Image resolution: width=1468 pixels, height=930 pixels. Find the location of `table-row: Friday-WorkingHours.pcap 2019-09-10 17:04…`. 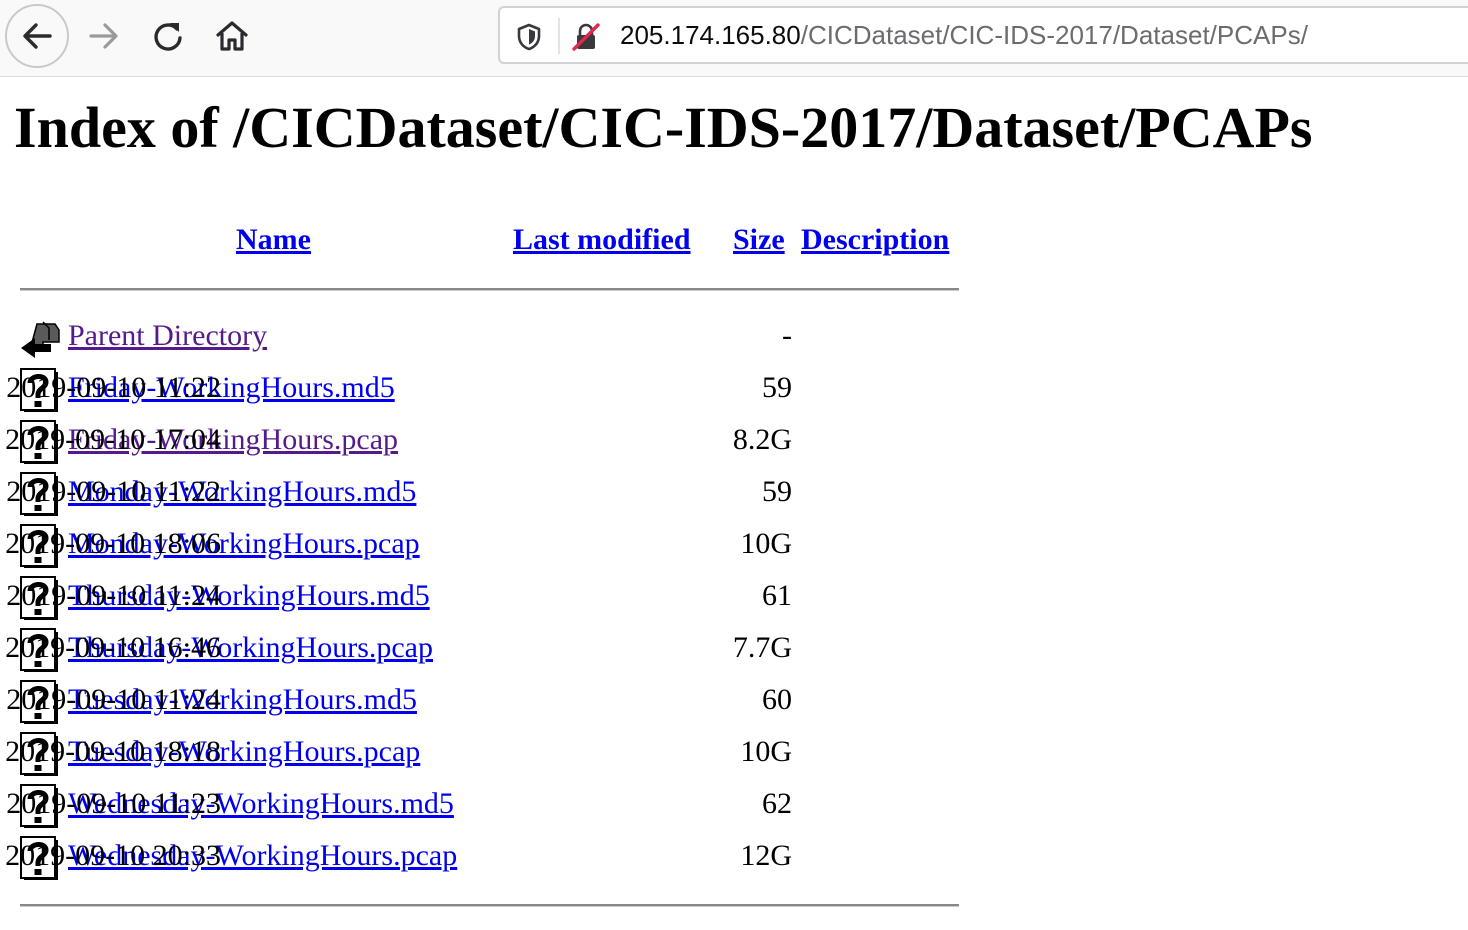

table-row: Friday-WorkingHours.pcap 2019-09-10 17:04… is located at coordinates (480, 440).